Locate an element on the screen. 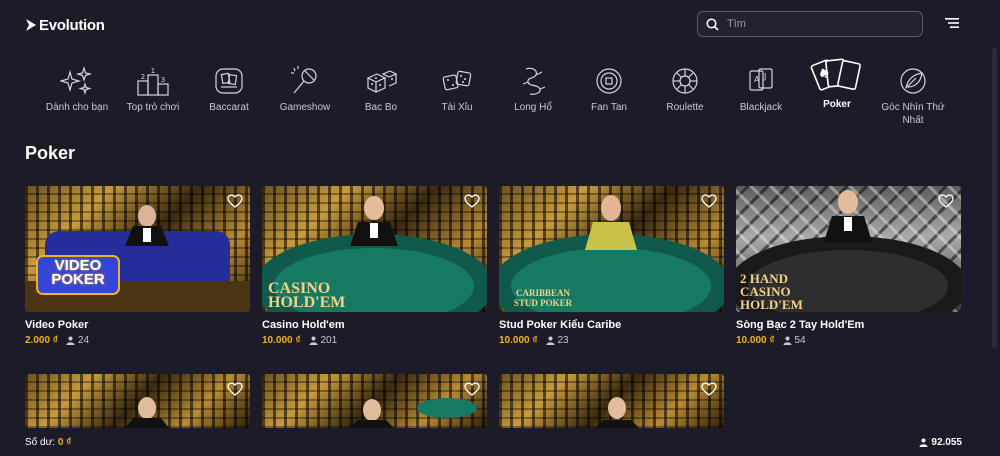 The width and height of the screenshot is (1000, 456). category-label: Top trò chơi is located at coordinates (153, 107).